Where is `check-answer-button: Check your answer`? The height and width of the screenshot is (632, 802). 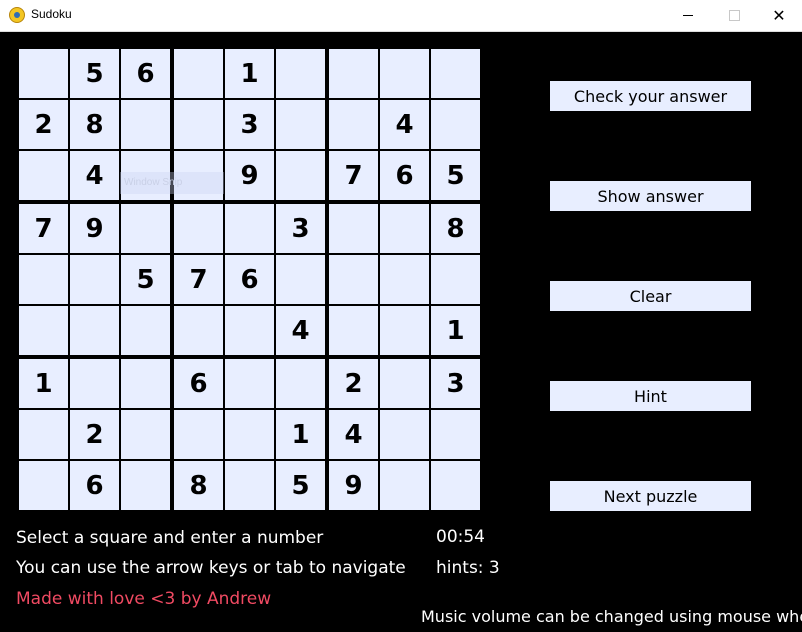
check-answer-button: Check your answer is located at coordinates (650, 96).